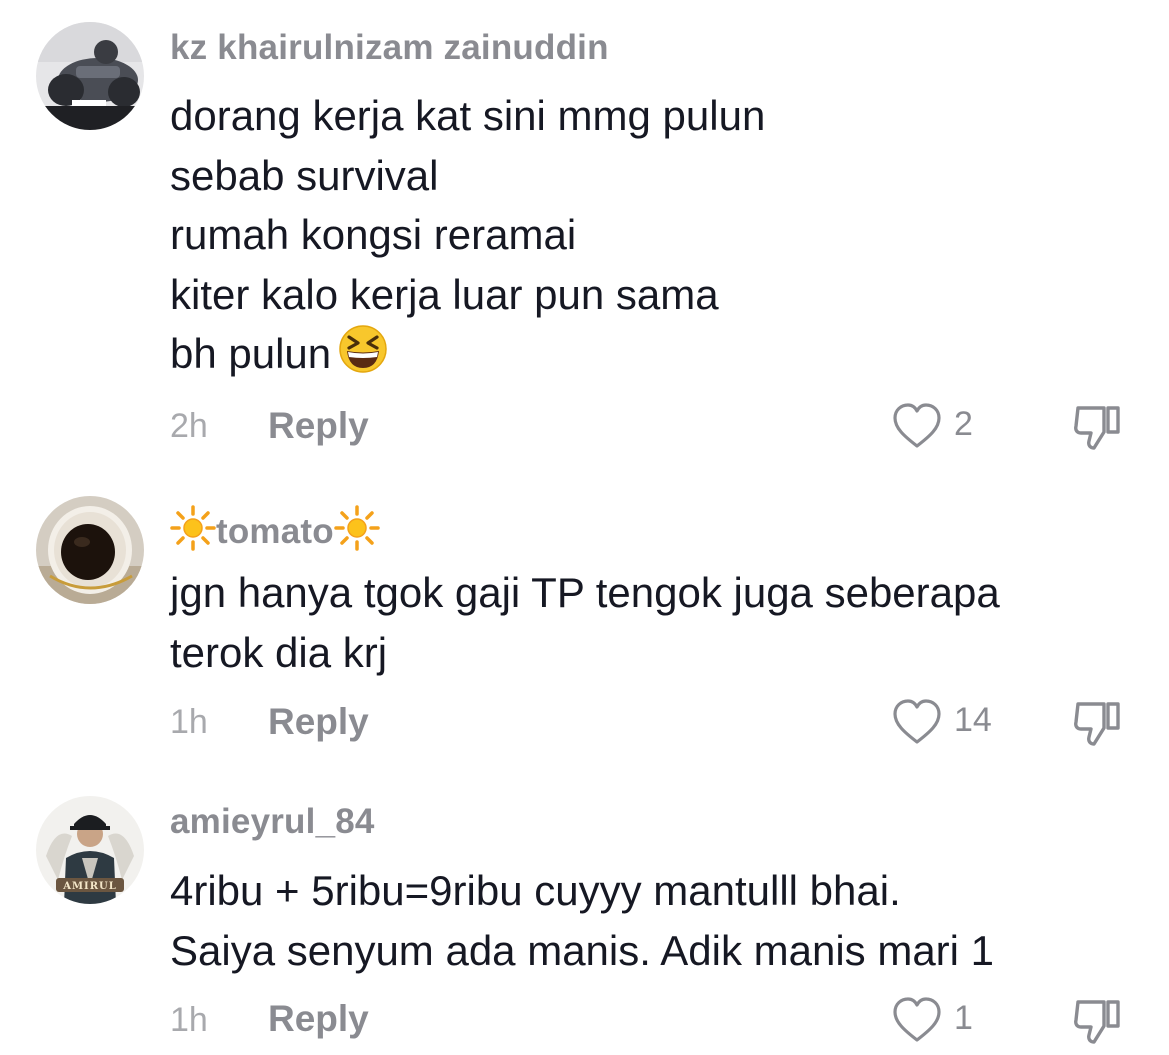 This screenshot has width=1169, height=1055. I want to click on like-button: 14, so click(950, 722).